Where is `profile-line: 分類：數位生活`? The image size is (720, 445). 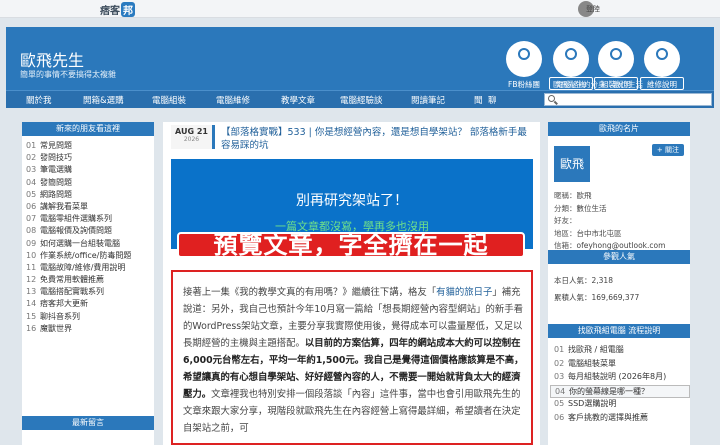
profile-line: 分類：數位生活 is located at coordinates (580, 208).